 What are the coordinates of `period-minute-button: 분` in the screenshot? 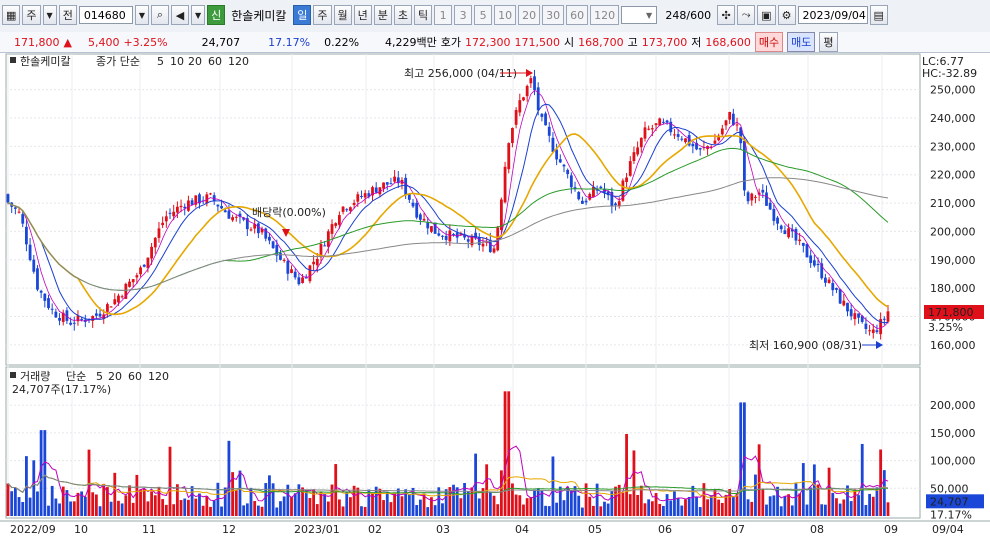 It's located at (382, 15).